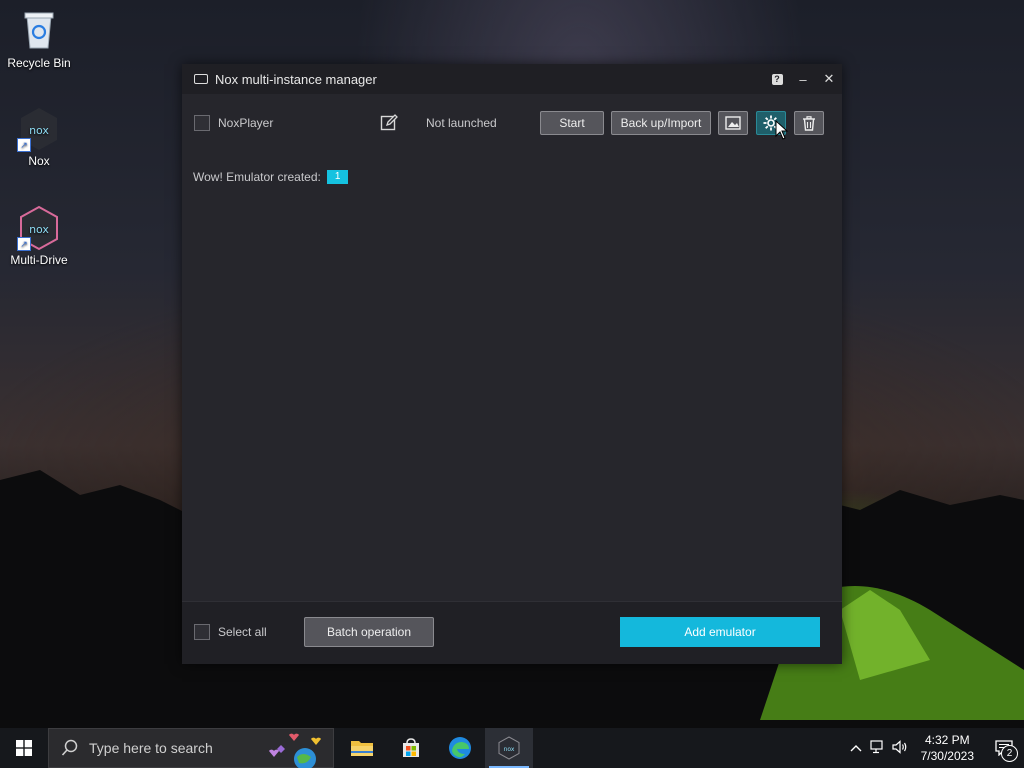 The image size is (1024, 768). Describe the element at coordinates (803, 79) in the screenshot. I see `minimize-button: –` at that location.